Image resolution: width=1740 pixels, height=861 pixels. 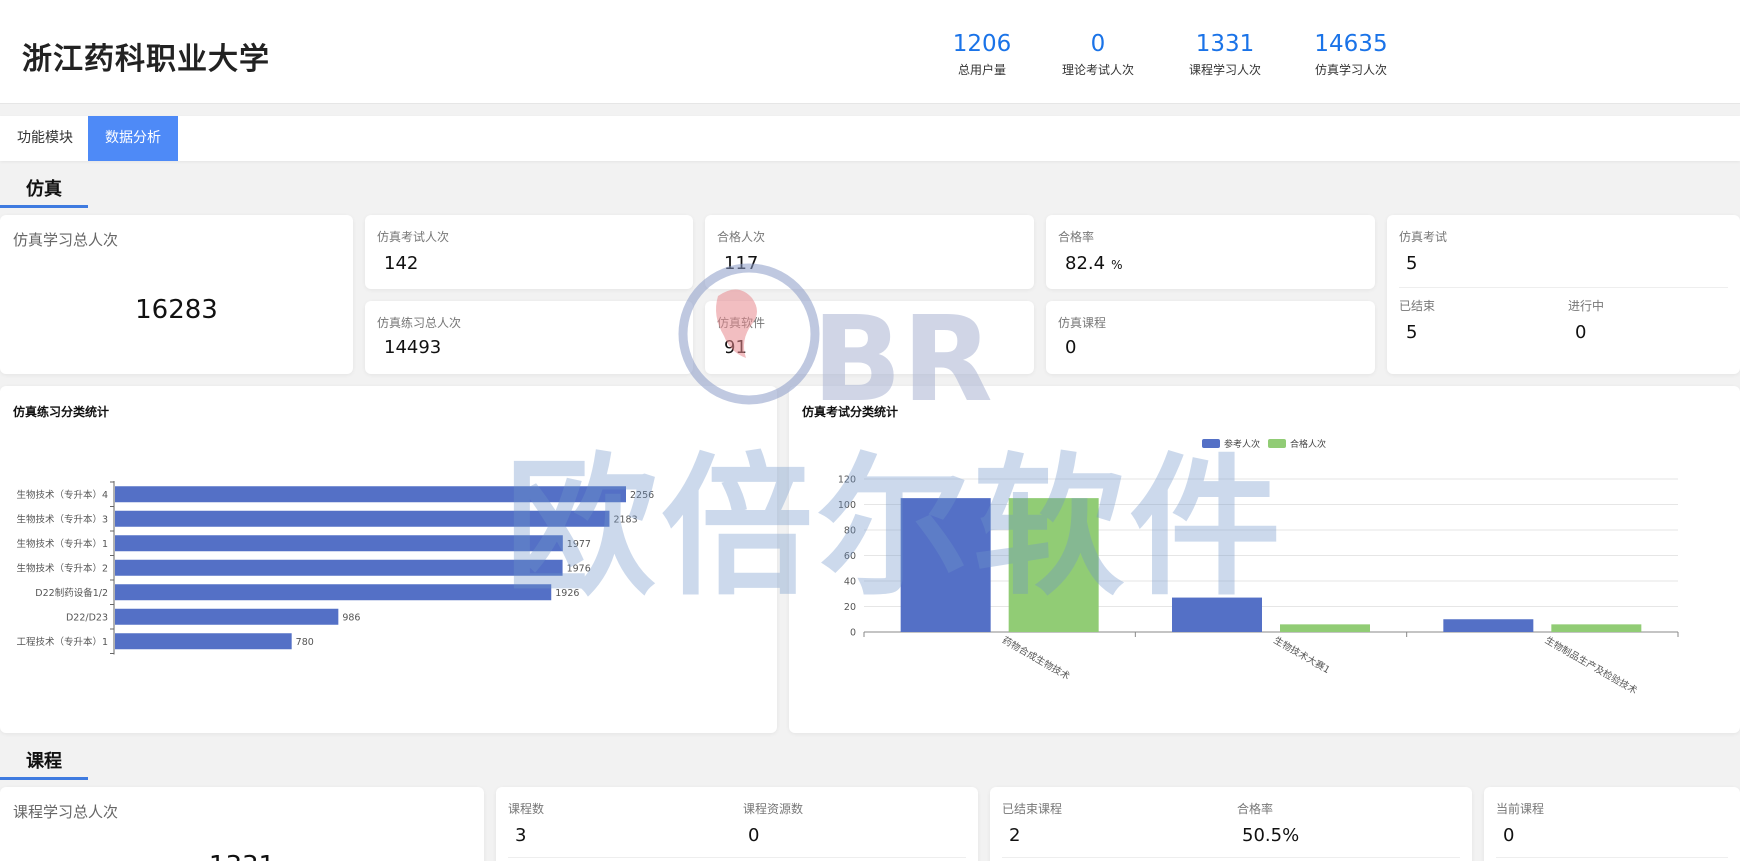 What do you see at coordinates (66, 240) in the screenshot?
I see `card-label: 仿真学习总人次` at bounding box center [66, 240].